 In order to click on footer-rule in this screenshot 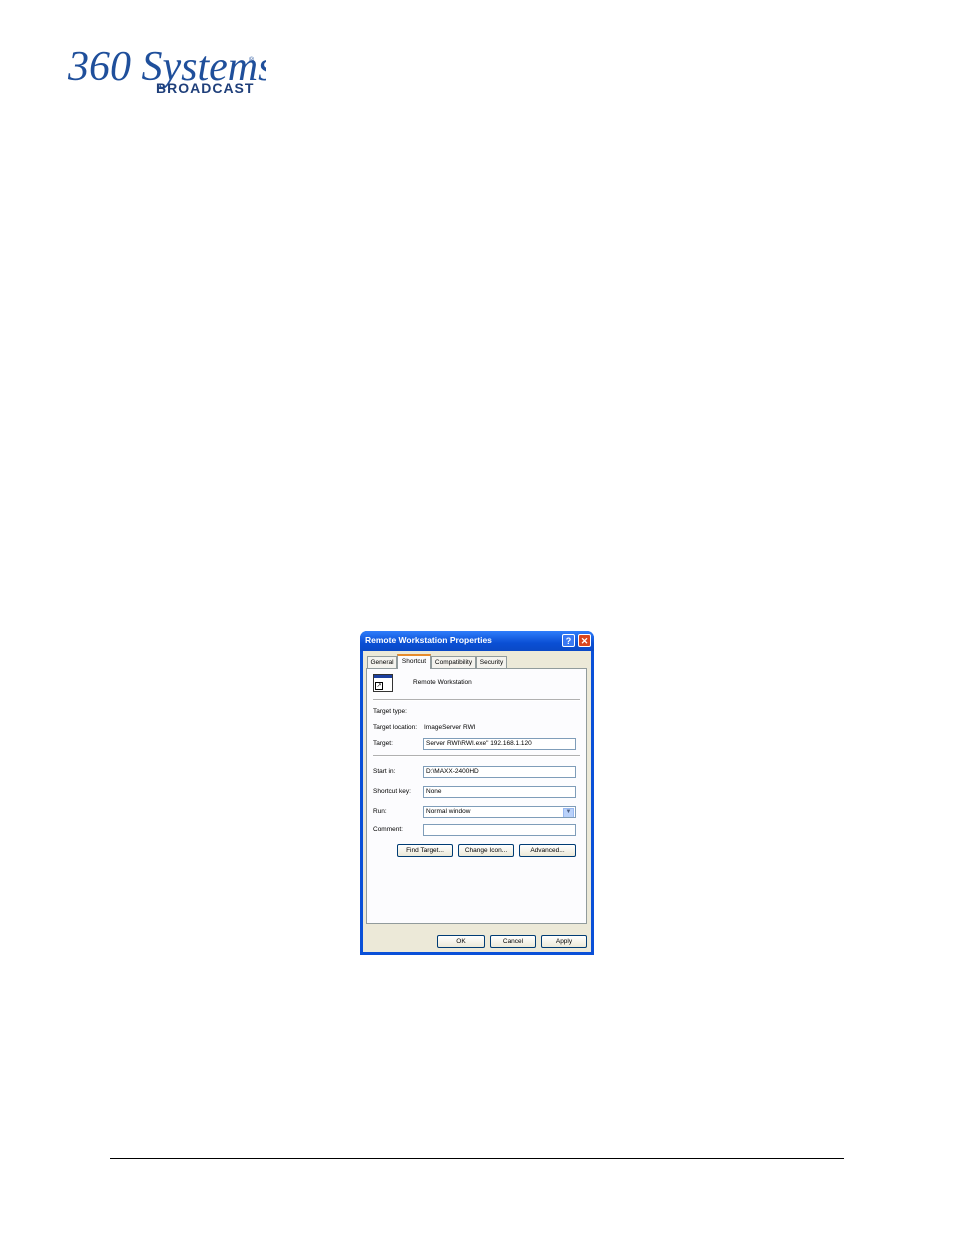, I will do `click(477, 1158)`.